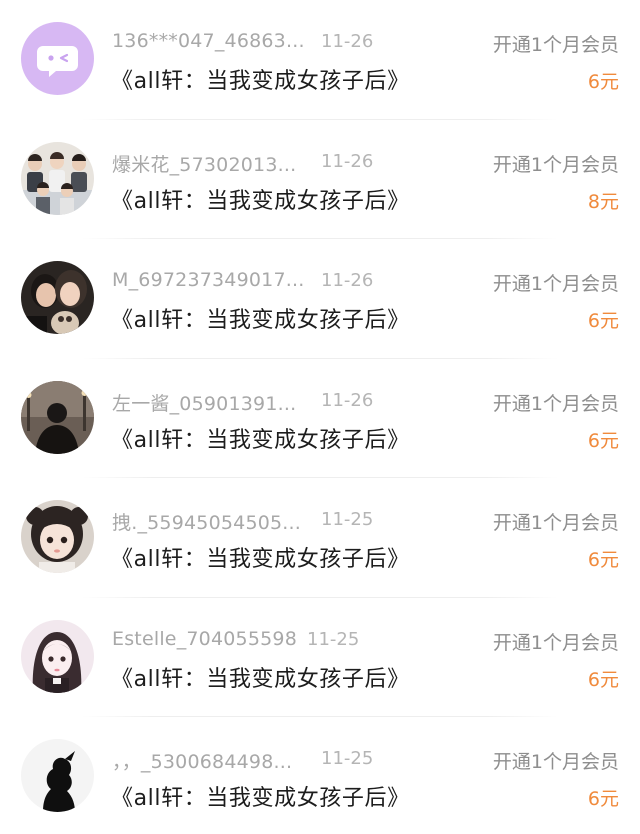 The height and width of the screenshot is (834, 640). What do you see at coordinates (603, 201) in the screenshot?
I see `price-label: 8元` at bounding box center [603, 201].